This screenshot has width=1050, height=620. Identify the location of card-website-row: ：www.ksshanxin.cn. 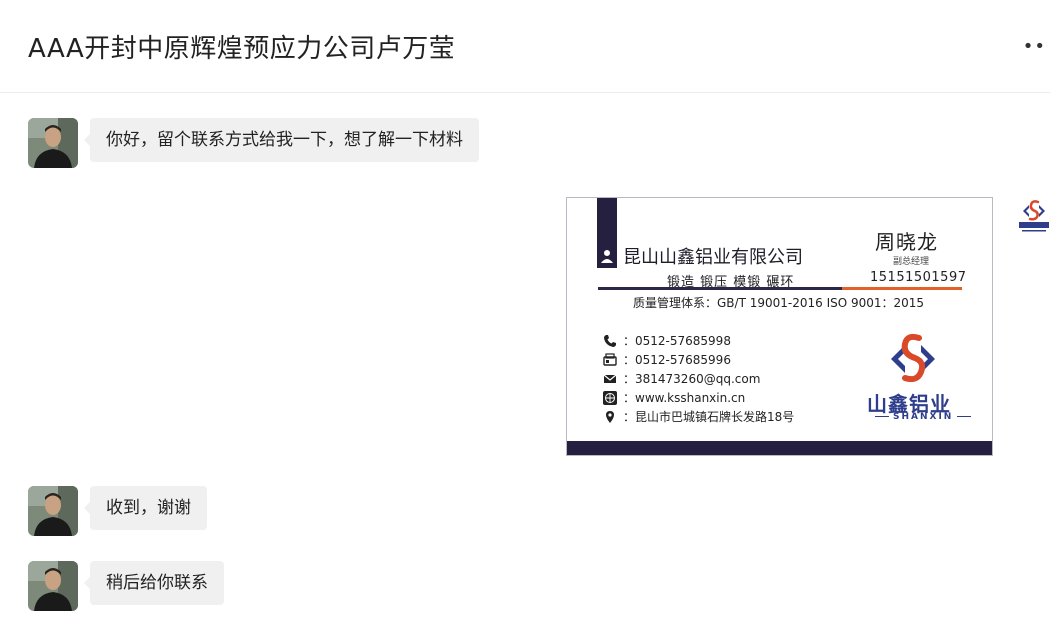
(674, 397).